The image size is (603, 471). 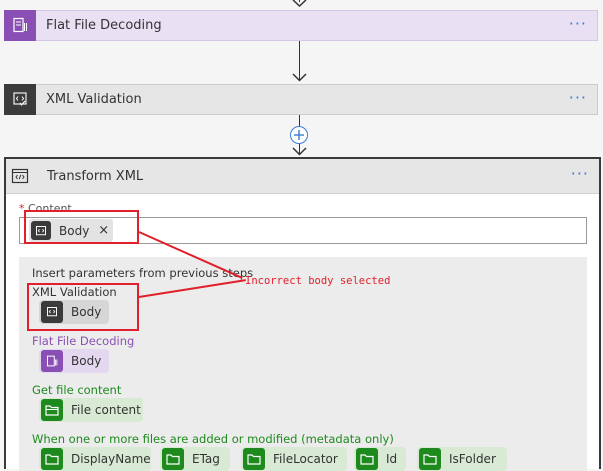 What do you see at coordinates (95, 176) in the screenshot?
I see `step-title: Transform XML` at bounding box center [95, 176].